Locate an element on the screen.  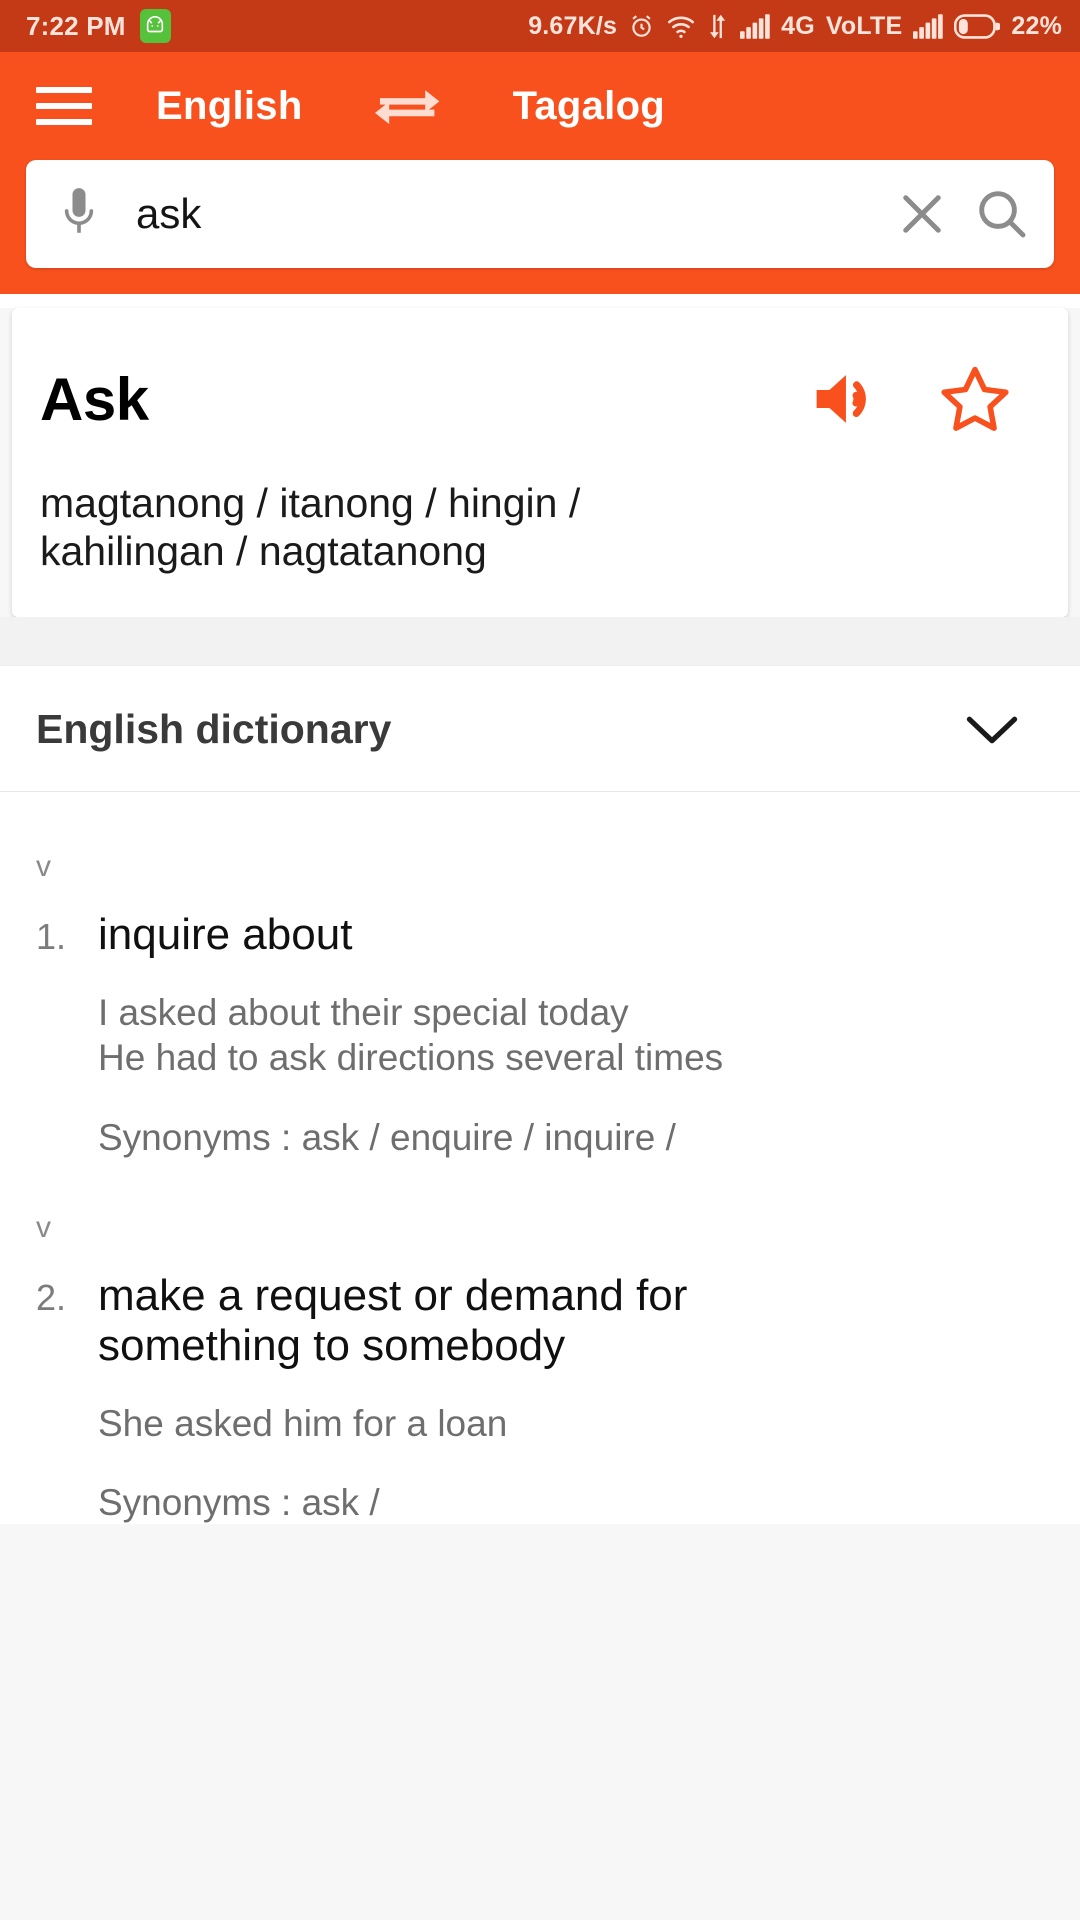
speaker-icon is located at coordinates (850, 399).